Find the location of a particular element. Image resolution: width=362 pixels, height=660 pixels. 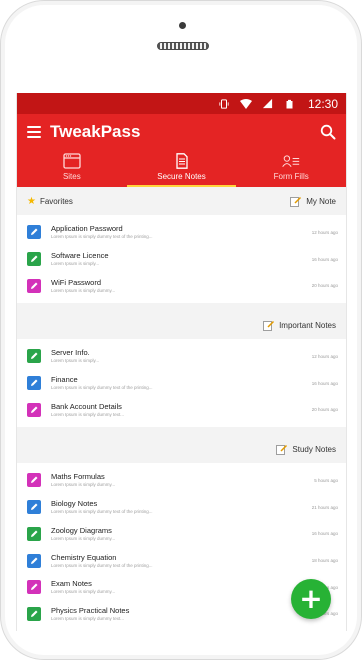

section-header-study: Study Notes is located at coordinates (181, 449).